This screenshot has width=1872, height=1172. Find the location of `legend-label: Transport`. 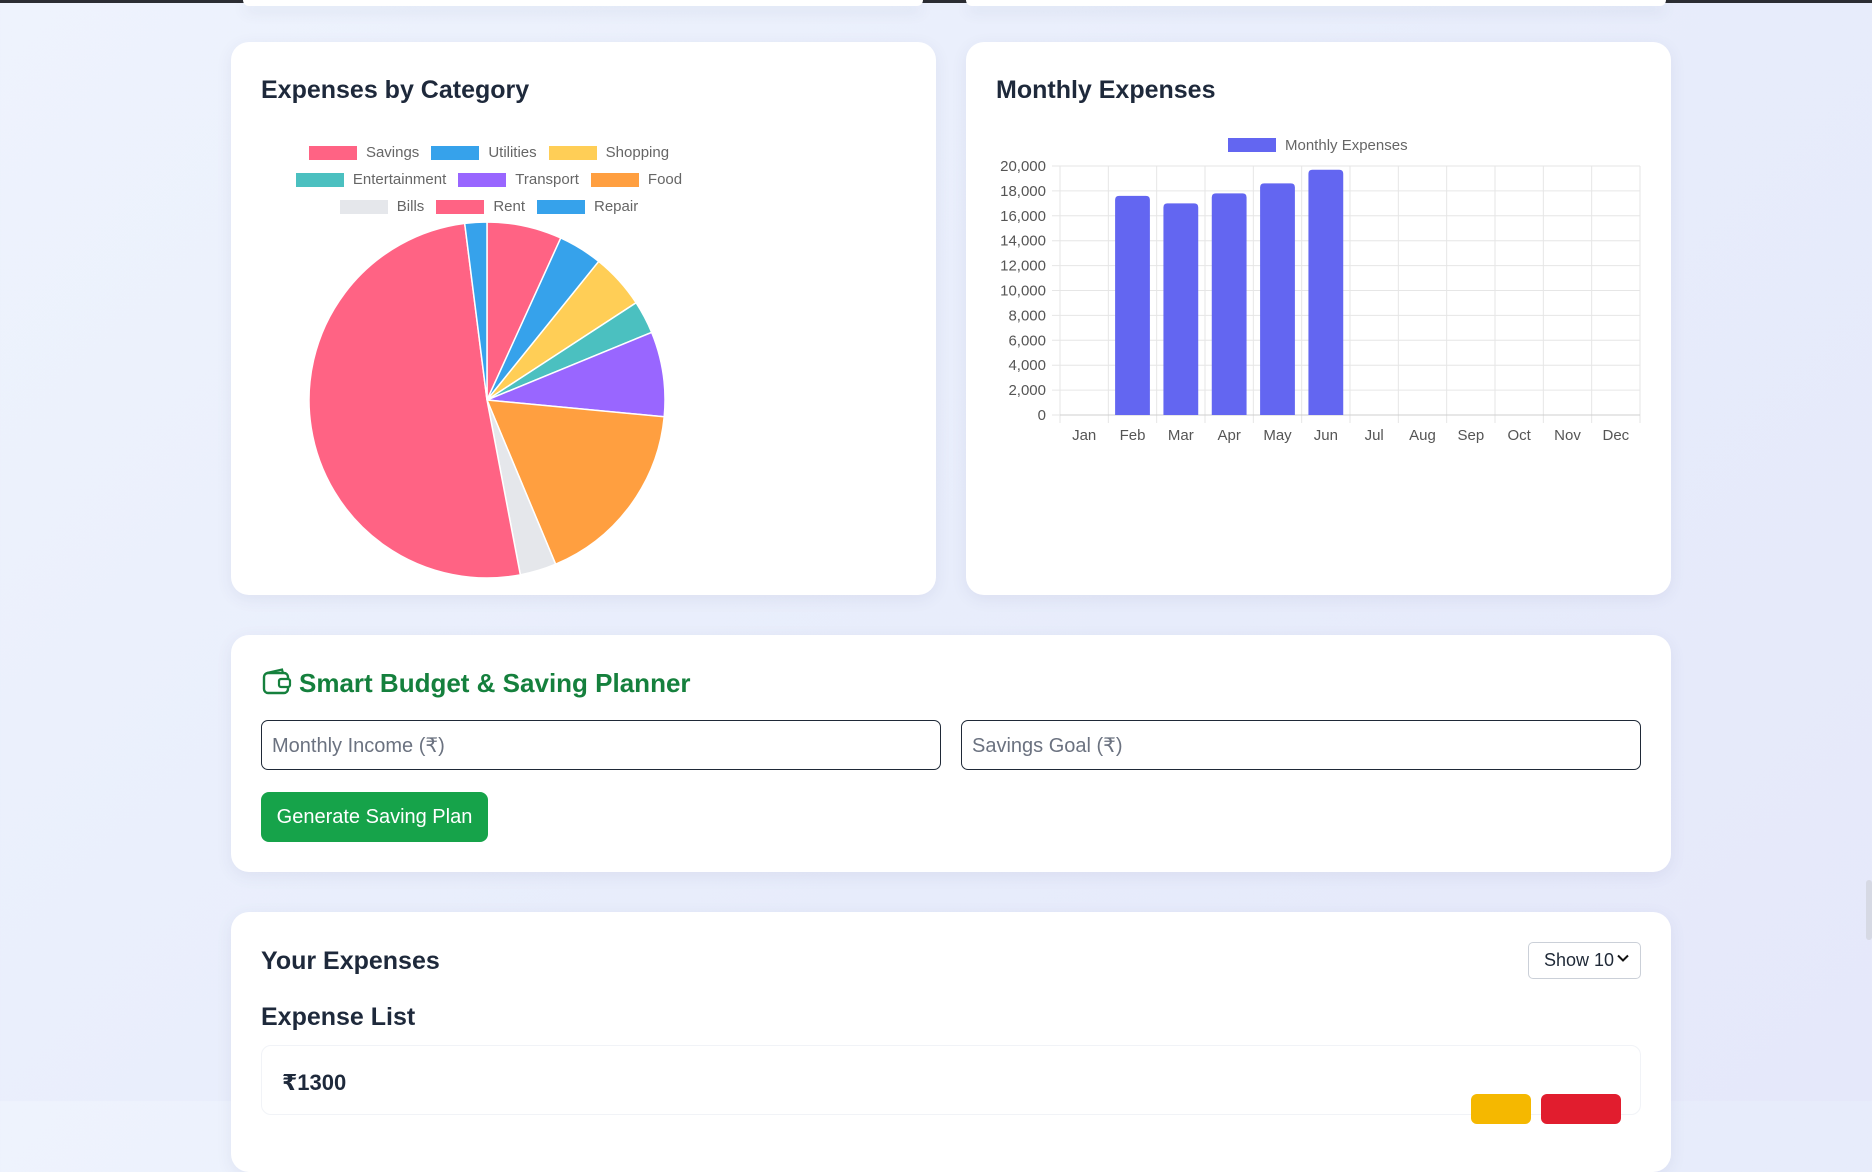

legend-label: Transport is located at coordinates (547, 179).